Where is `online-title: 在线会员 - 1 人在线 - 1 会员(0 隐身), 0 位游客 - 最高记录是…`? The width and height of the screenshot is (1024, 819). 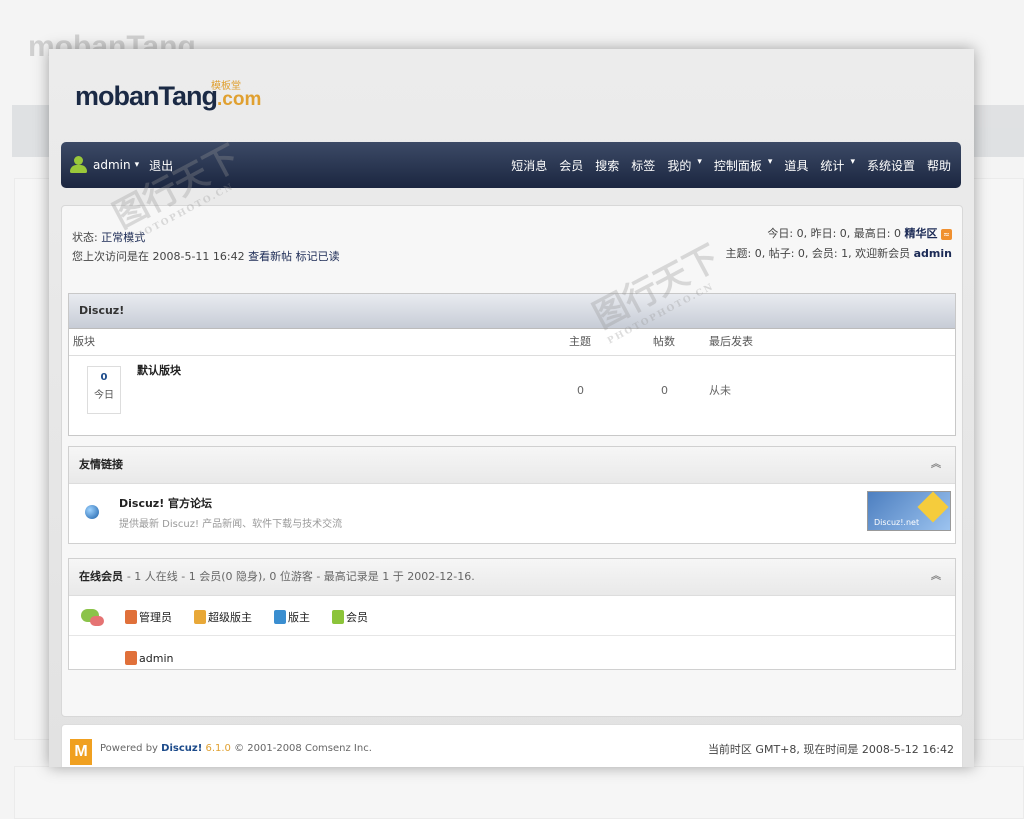
online-title: 在线会员 - 1 人在线 - 1 会员(0 隐身), 0 位游客 - 最高记录是… is located at coordinates (512, 577).